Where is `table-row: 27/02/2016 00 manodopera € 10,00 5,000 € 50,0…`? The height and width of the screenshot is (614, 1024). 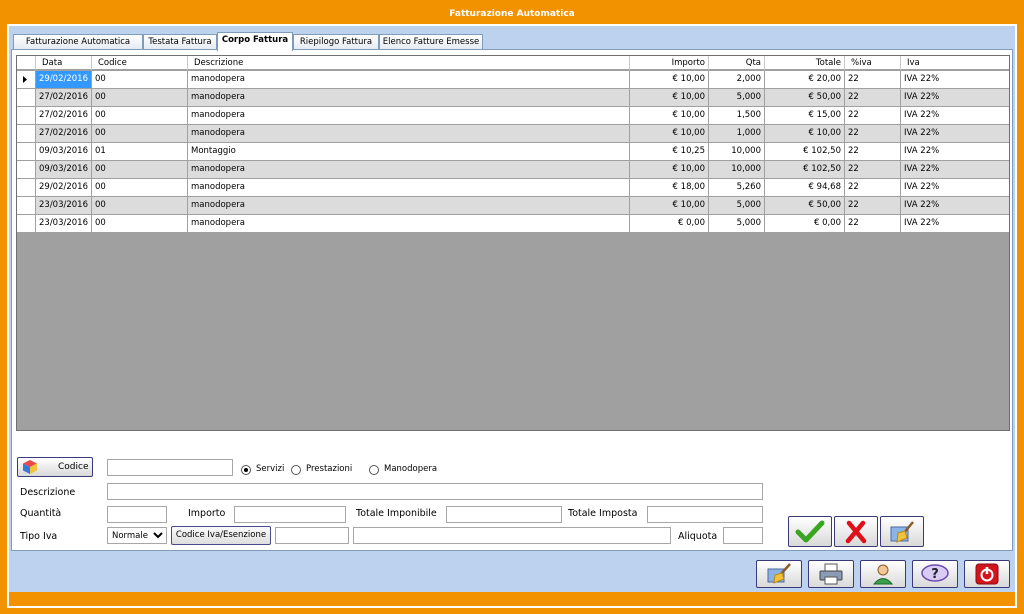
table-row: 27/02/2016 00 manodopera € 10,00 5,000 € 50,0… is located at coordinates (513, 98).